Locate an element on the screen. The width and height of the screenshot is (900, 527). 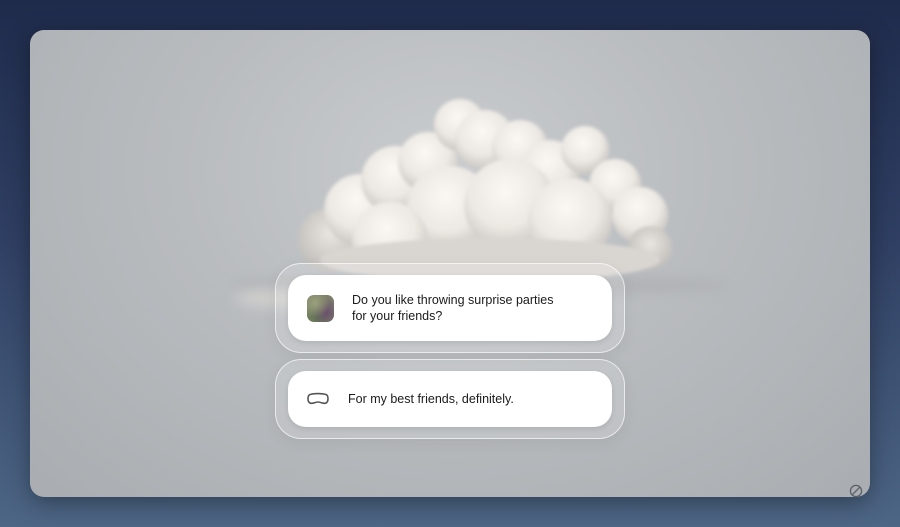
answer-bubble: For my best friends, definitely. is located at coordinates (450, 399).